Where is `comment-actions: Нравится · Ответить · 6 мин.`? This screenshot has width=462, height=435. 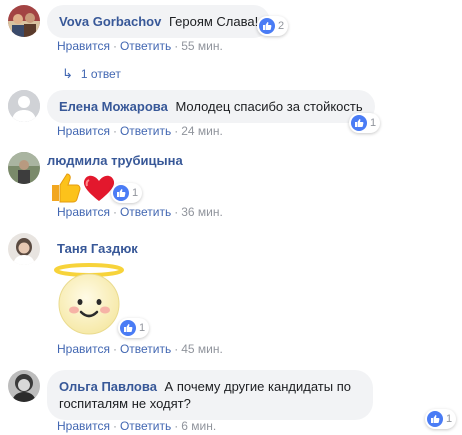 comment-actions: Нравится · Ответить · 6 мин. is located at coordinates (137, 426).